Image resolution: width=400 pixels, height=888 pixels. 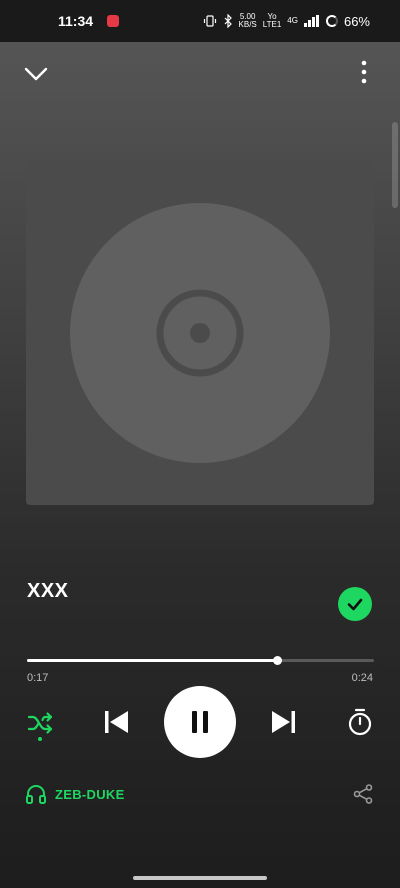 What do you see at coordinates (48, 591) in the screenshot?
I see `track-title: XXX` at bounding box center [48, 591].